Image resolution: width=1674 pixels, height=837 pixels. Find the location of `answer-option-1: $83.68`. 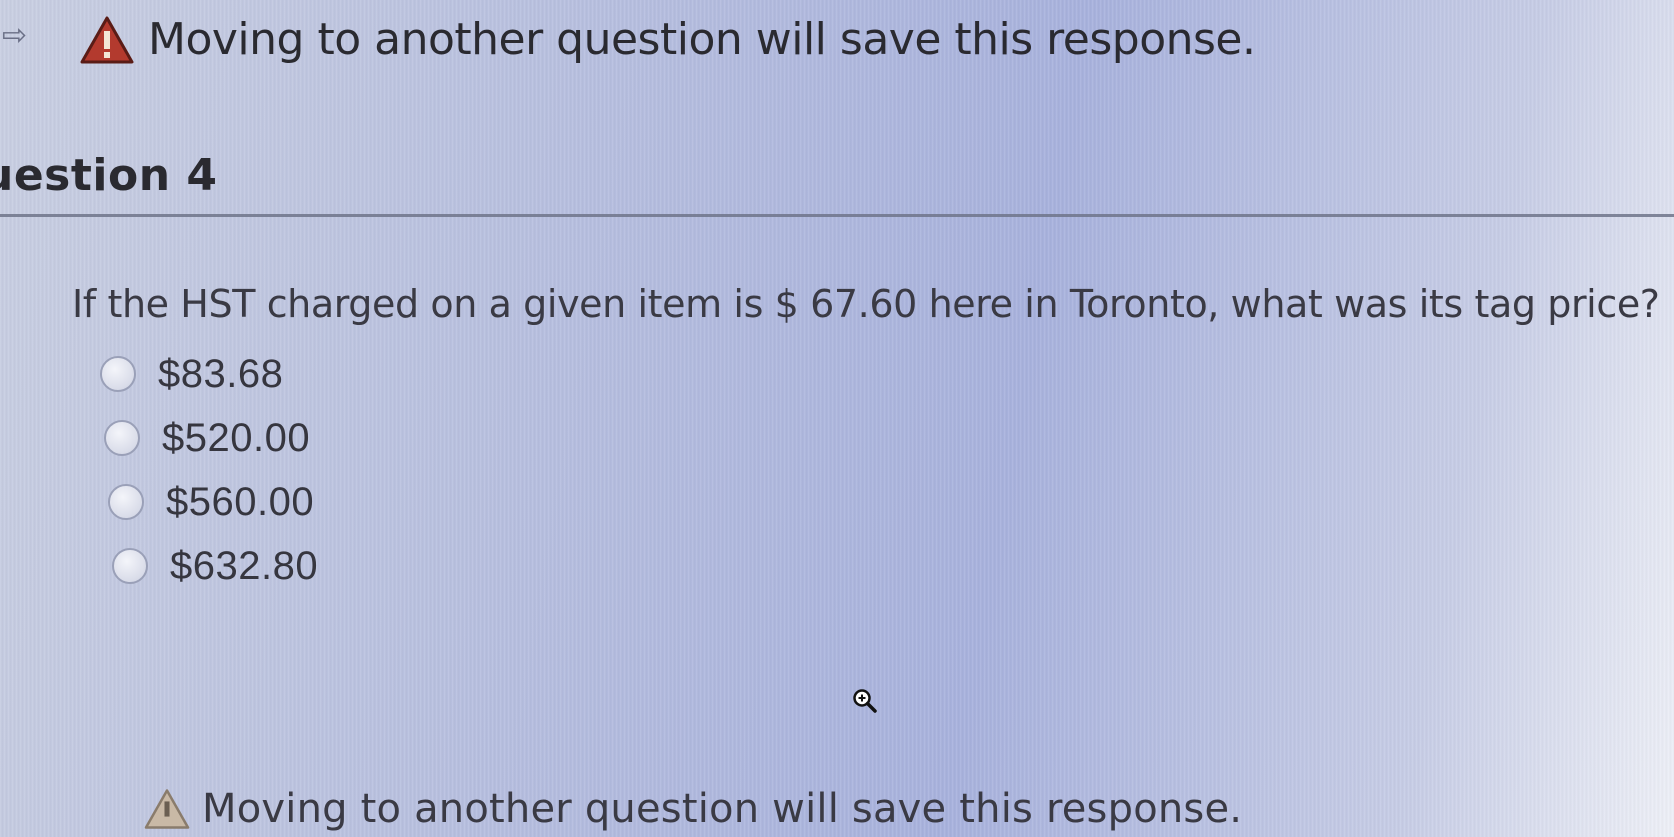

answer-option-1: $83.68 is located at coordinates (209, 374).